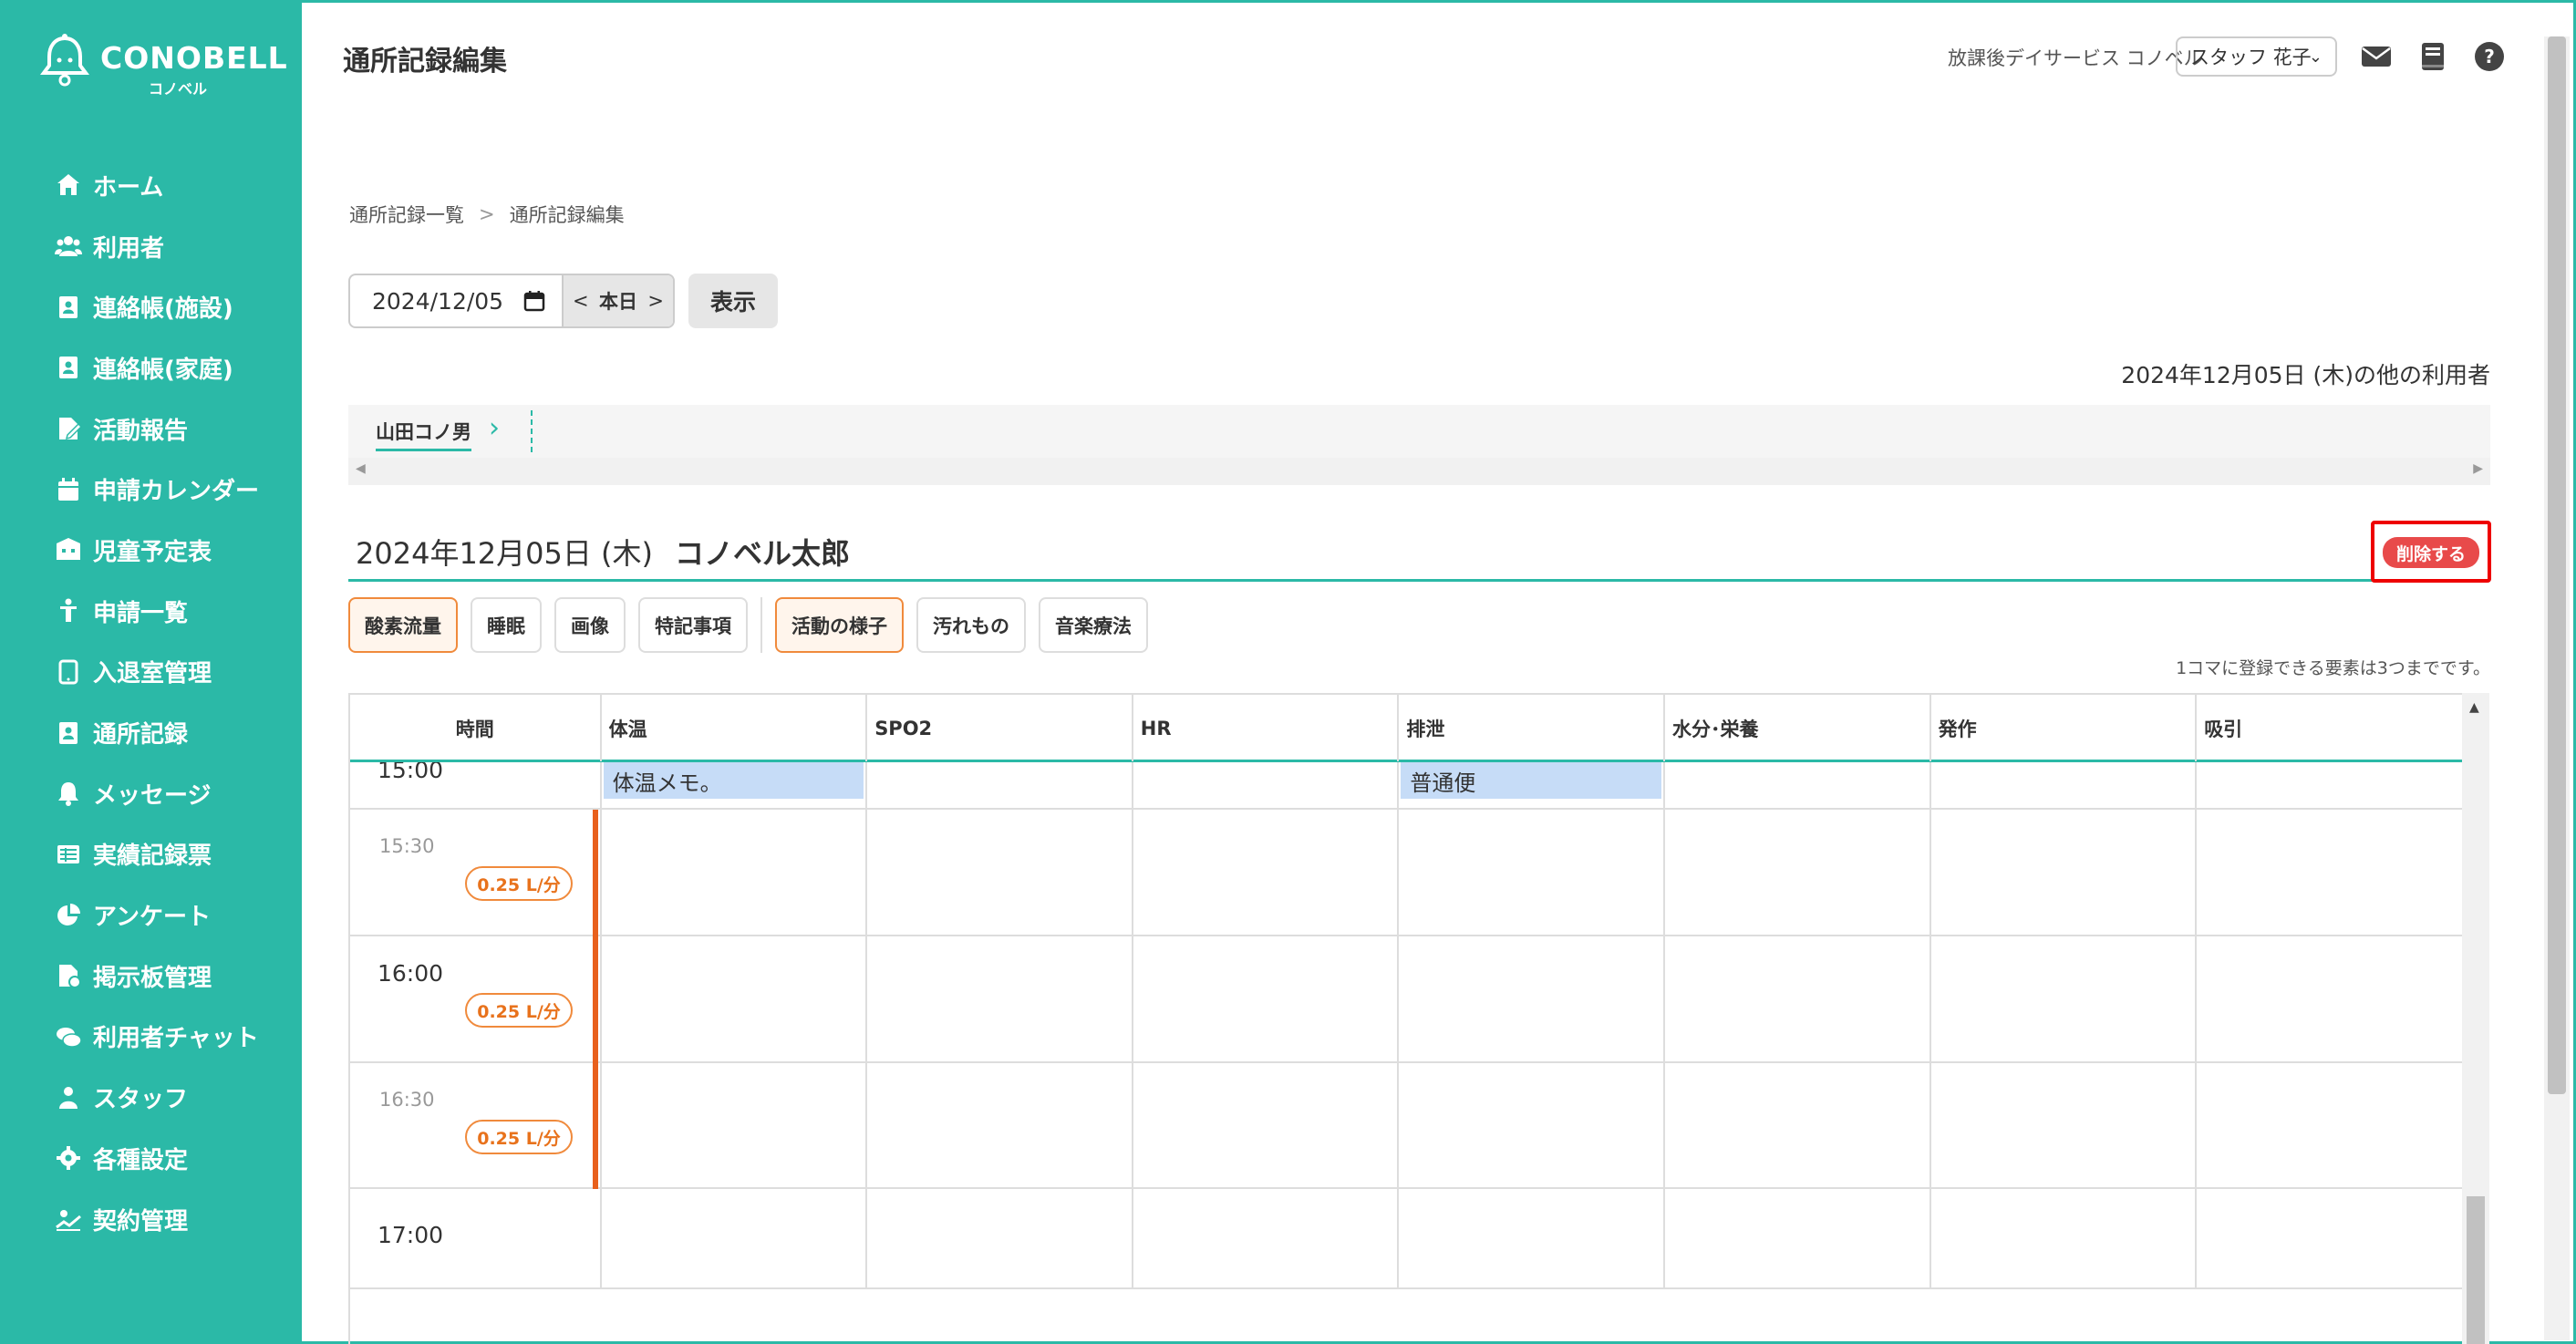 This screenshot has height=1344, width=2576. What do you see at coordinates (151, 672) in the screenshot?
I see `sidebar-item: 入退室管理` at bounding box center [151, 672].